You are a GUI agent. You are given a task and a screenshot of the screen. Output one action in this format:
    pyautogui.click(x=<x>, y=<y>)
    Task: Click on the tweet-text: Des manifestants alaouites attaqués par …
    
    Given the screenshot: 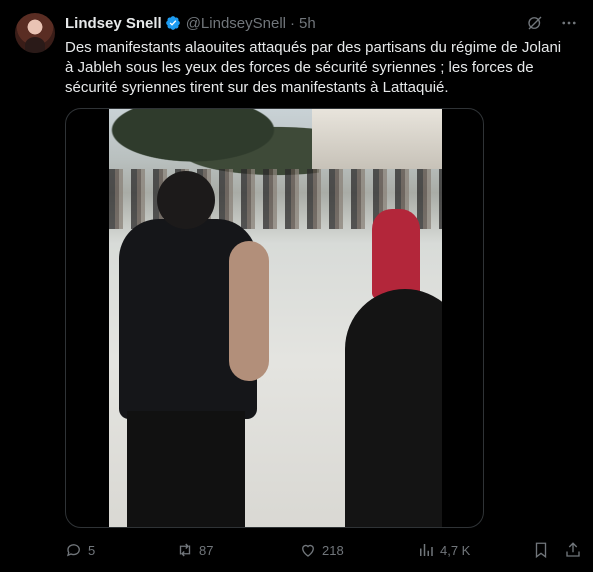 What is the action you would take?
    pyautogui.click(x=313, y=67)
    